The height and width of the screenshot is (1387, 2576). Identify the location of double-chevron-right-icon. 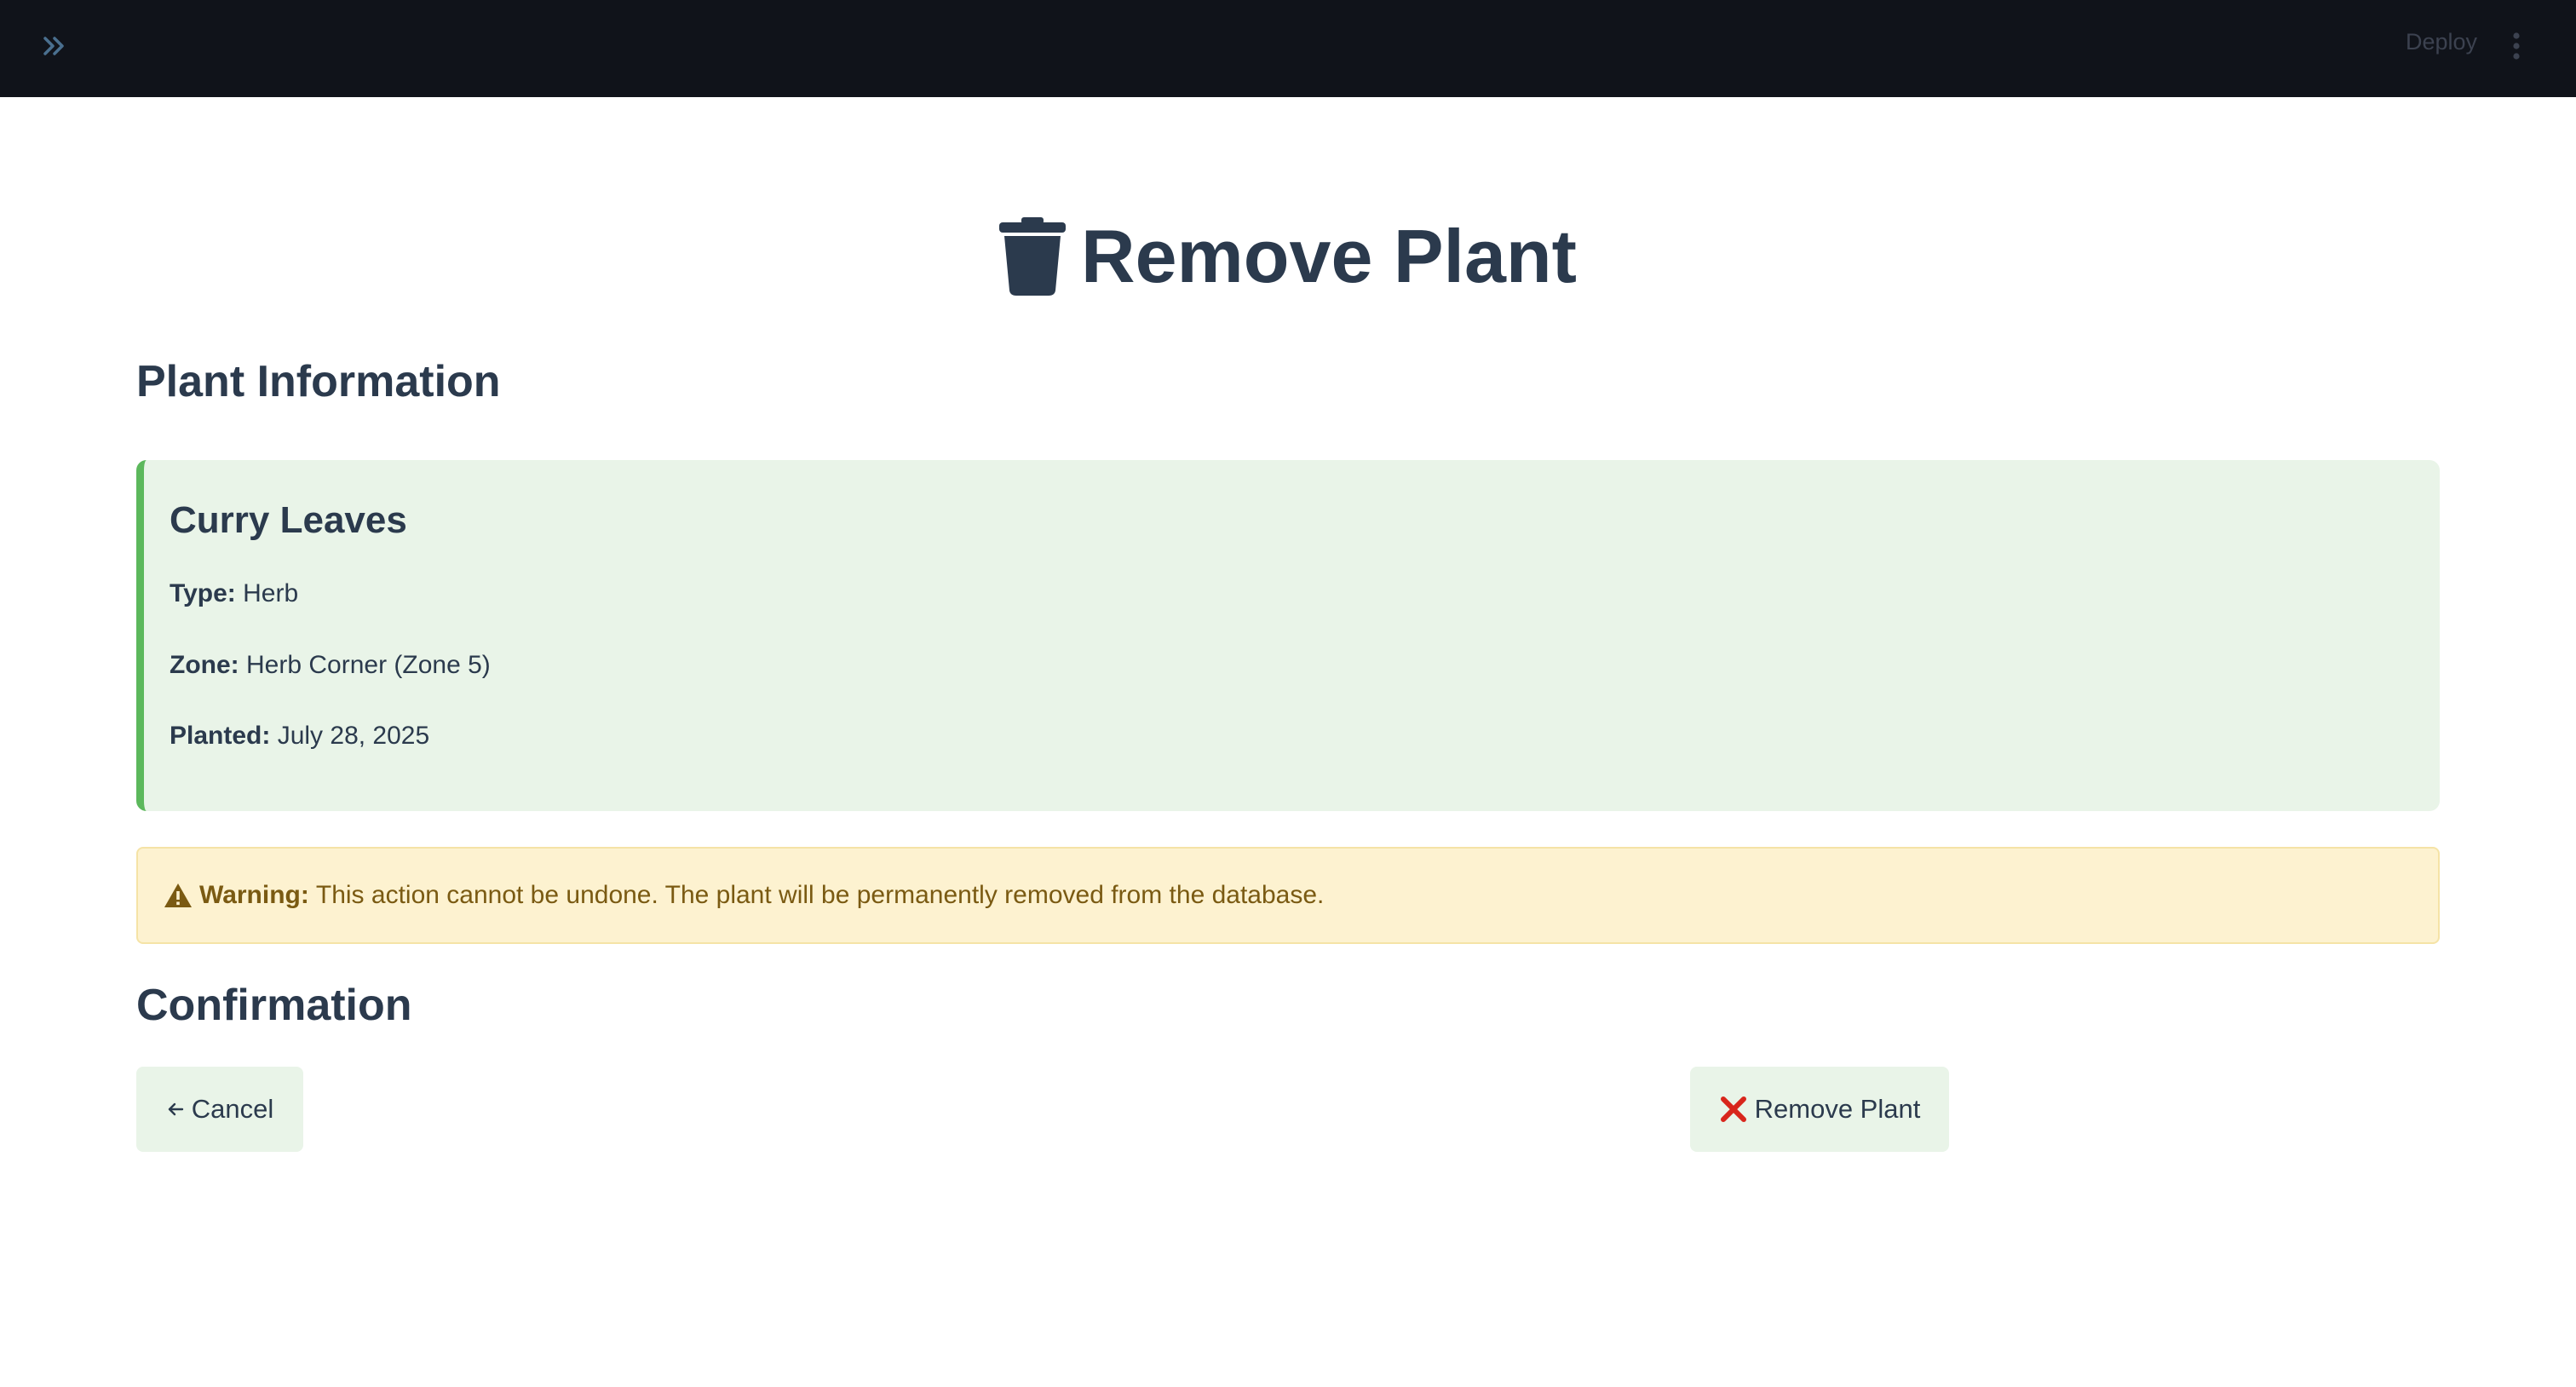
(54, 46).